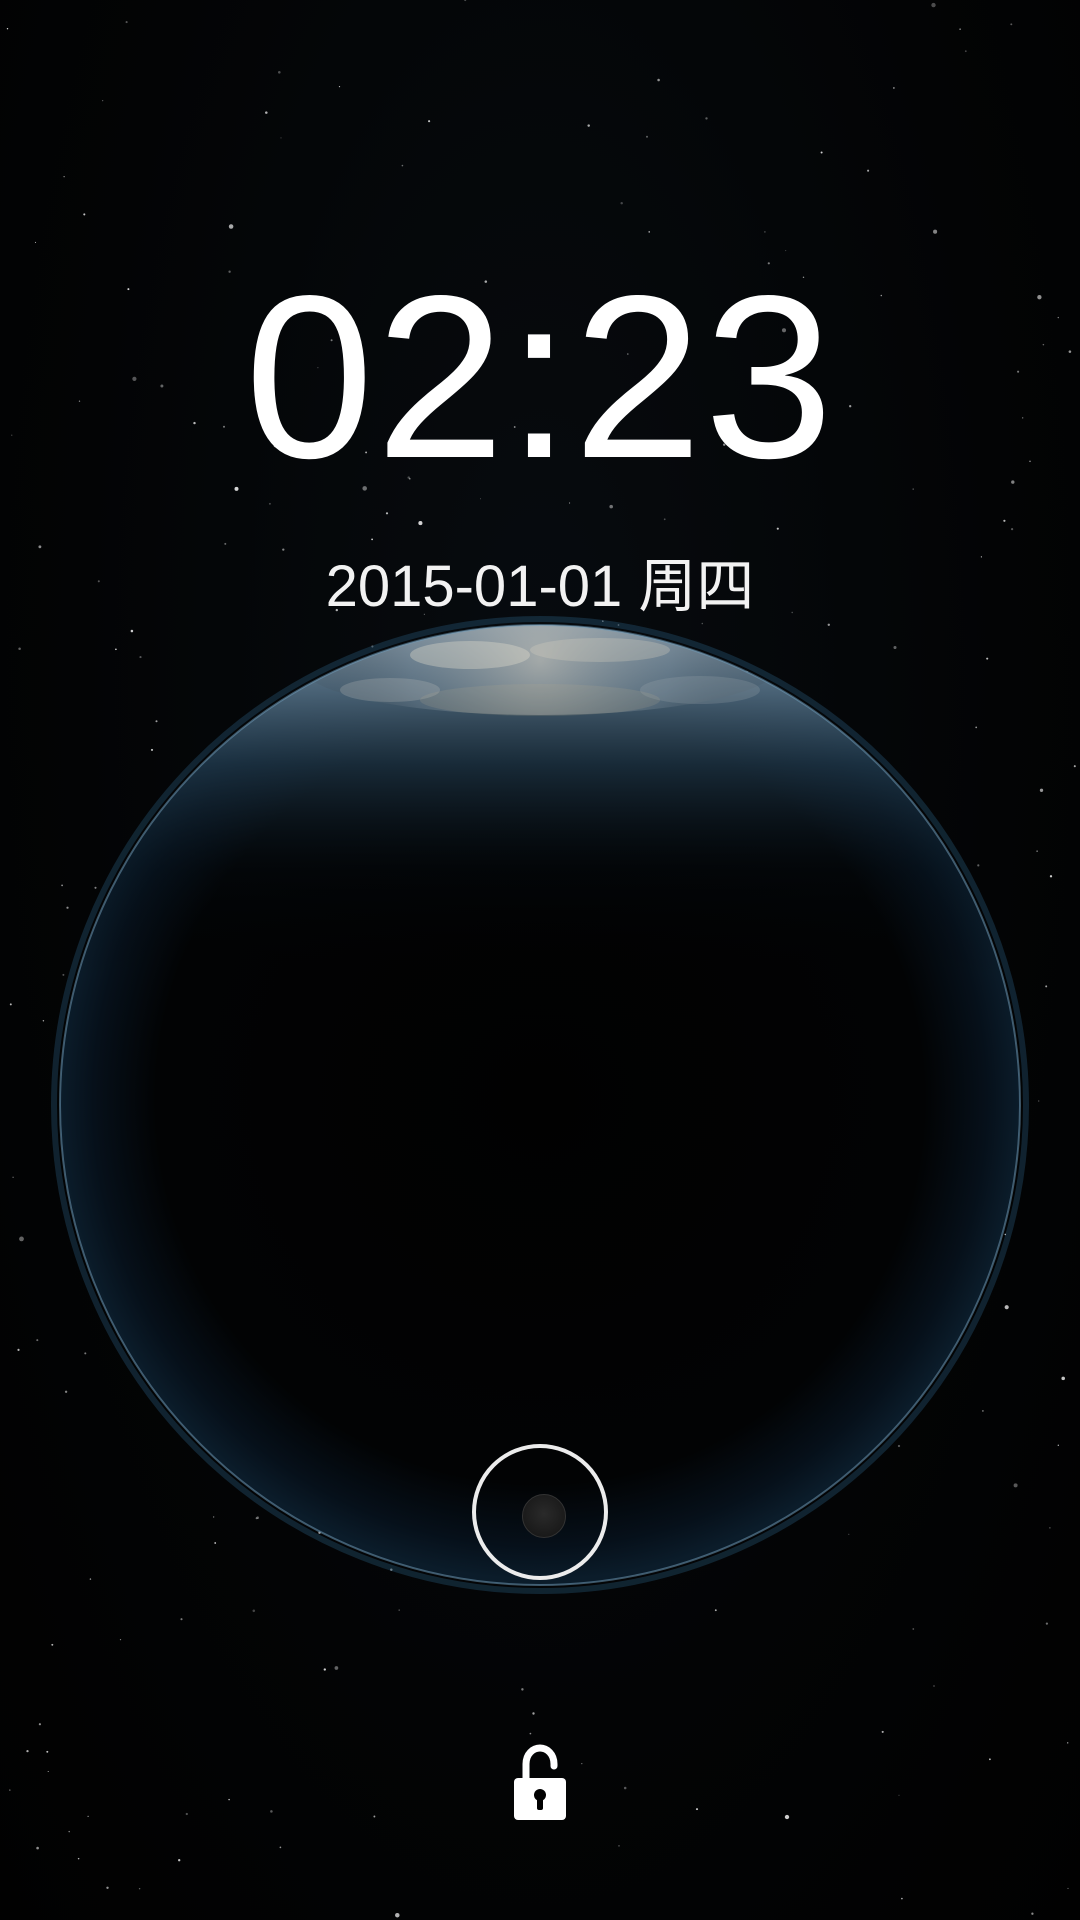 The height and width of the screenshot is (1920, 1080). I want to click on lock-clock-time: 02:23, so click(540, 377).